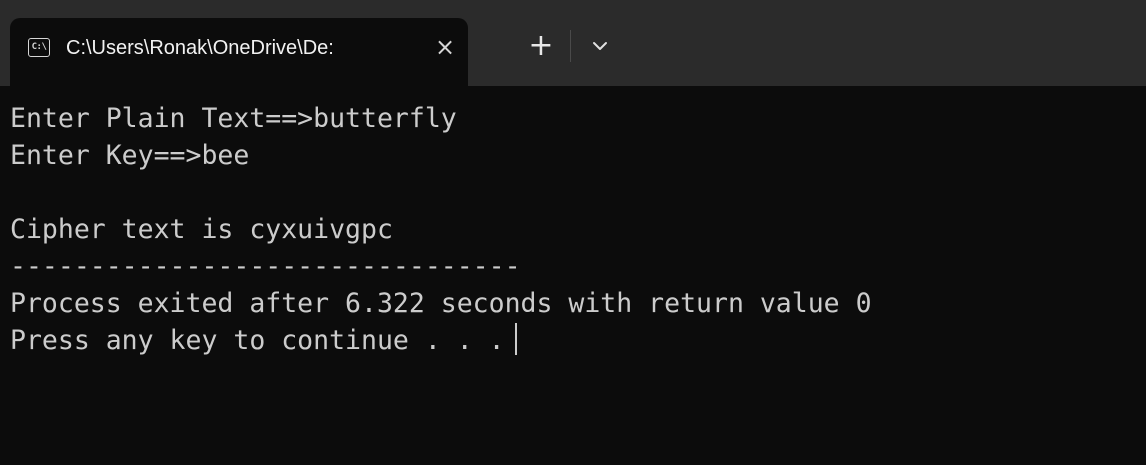 The width and height of the screenshot is (1146, 465). Describe the element at coordinates (578, 340) in the screenshot. I see `console-line-prompt: Press any key to continue . . .` at that location.